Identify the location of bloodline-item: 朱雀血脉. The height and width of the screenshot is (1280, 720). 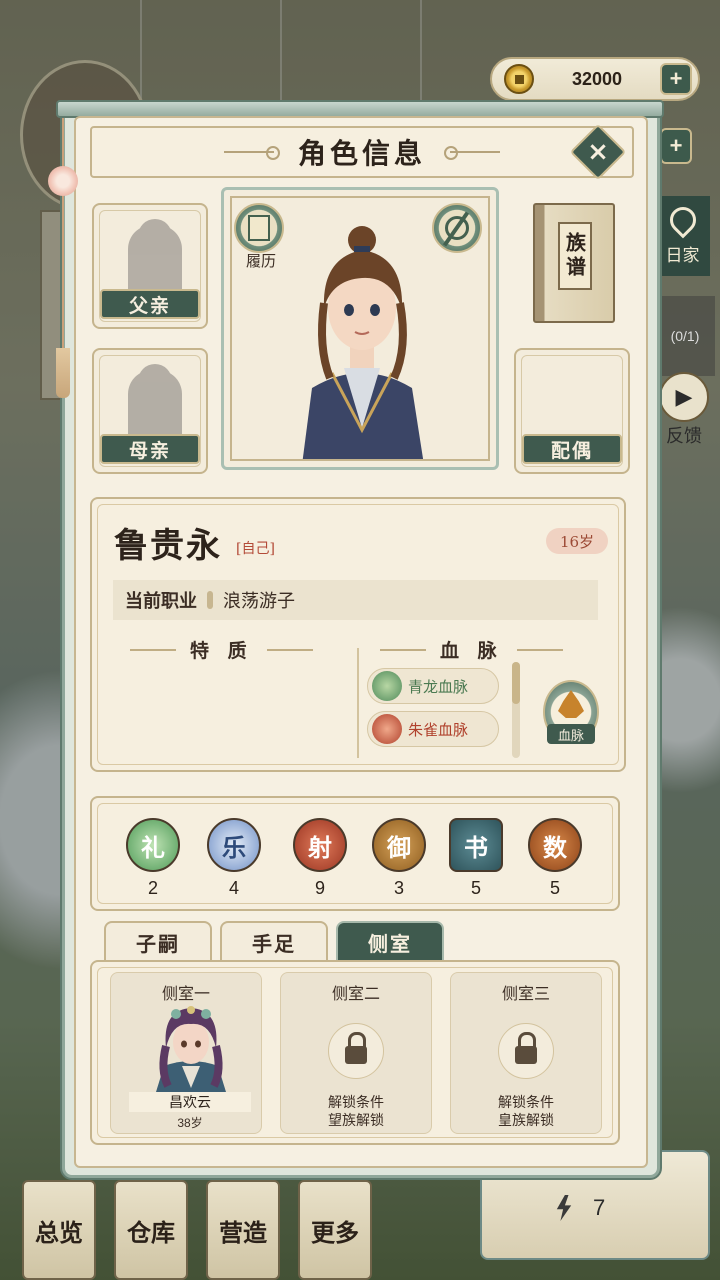
(433, 729).